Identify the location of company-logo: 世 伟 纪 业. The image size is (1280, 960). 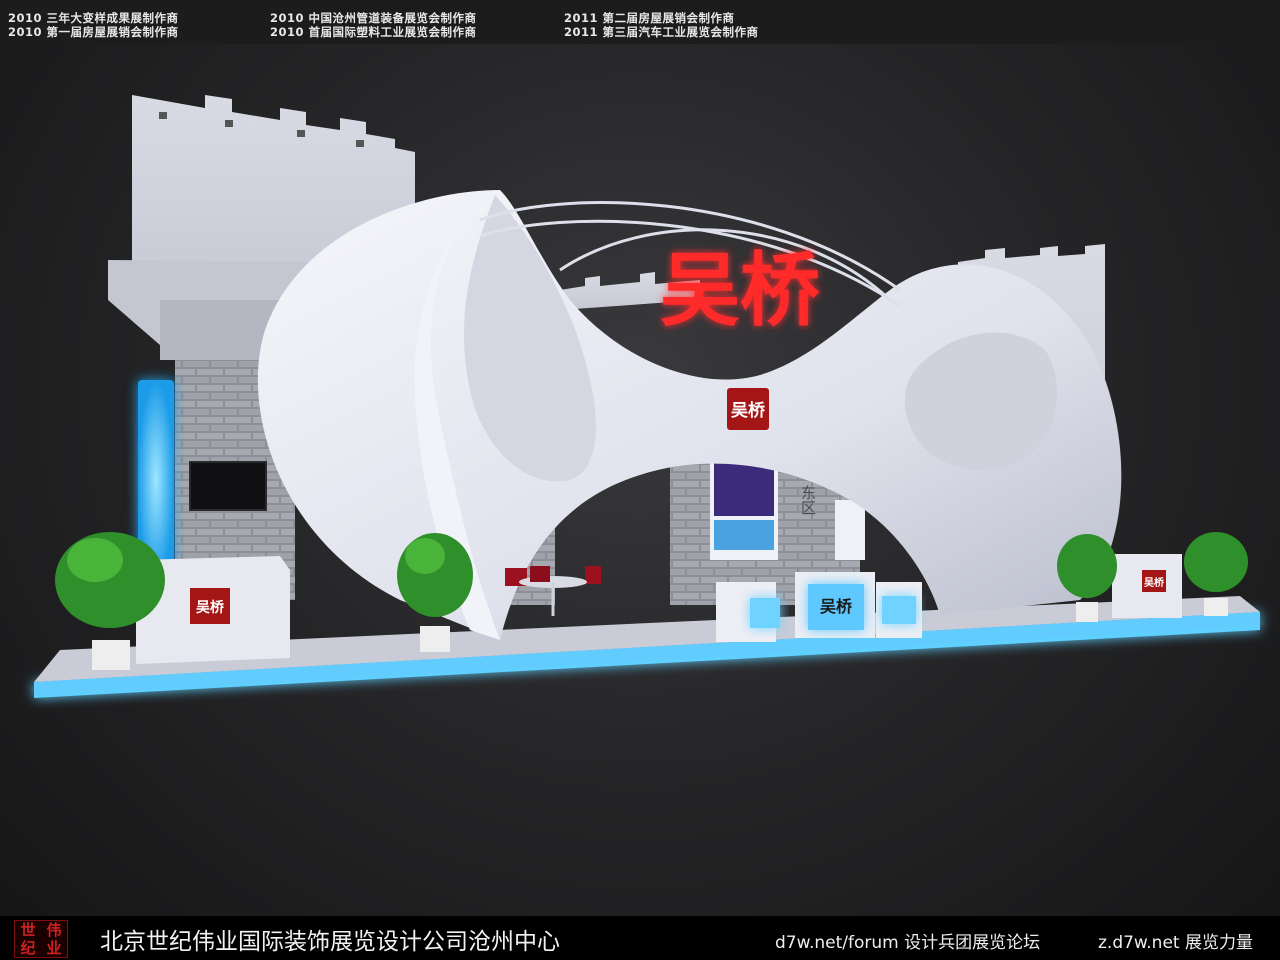
(41, 939).